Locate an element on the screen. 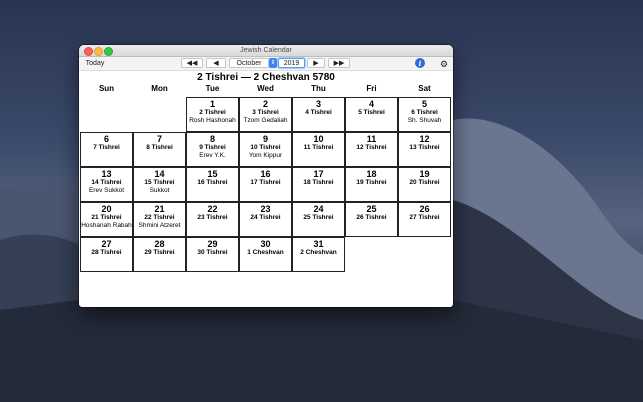 This screenshot has height=402, width=643. holiday-label: Rosh Hashonah is located at coordinates (212, 120).